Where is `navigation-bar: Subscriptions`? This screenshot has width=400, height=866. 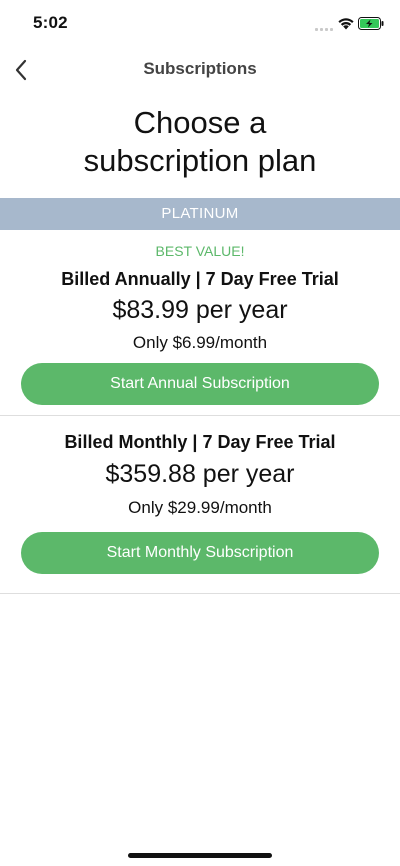
navigation-bar: Subscriptions is located at coordinates (200, 70).